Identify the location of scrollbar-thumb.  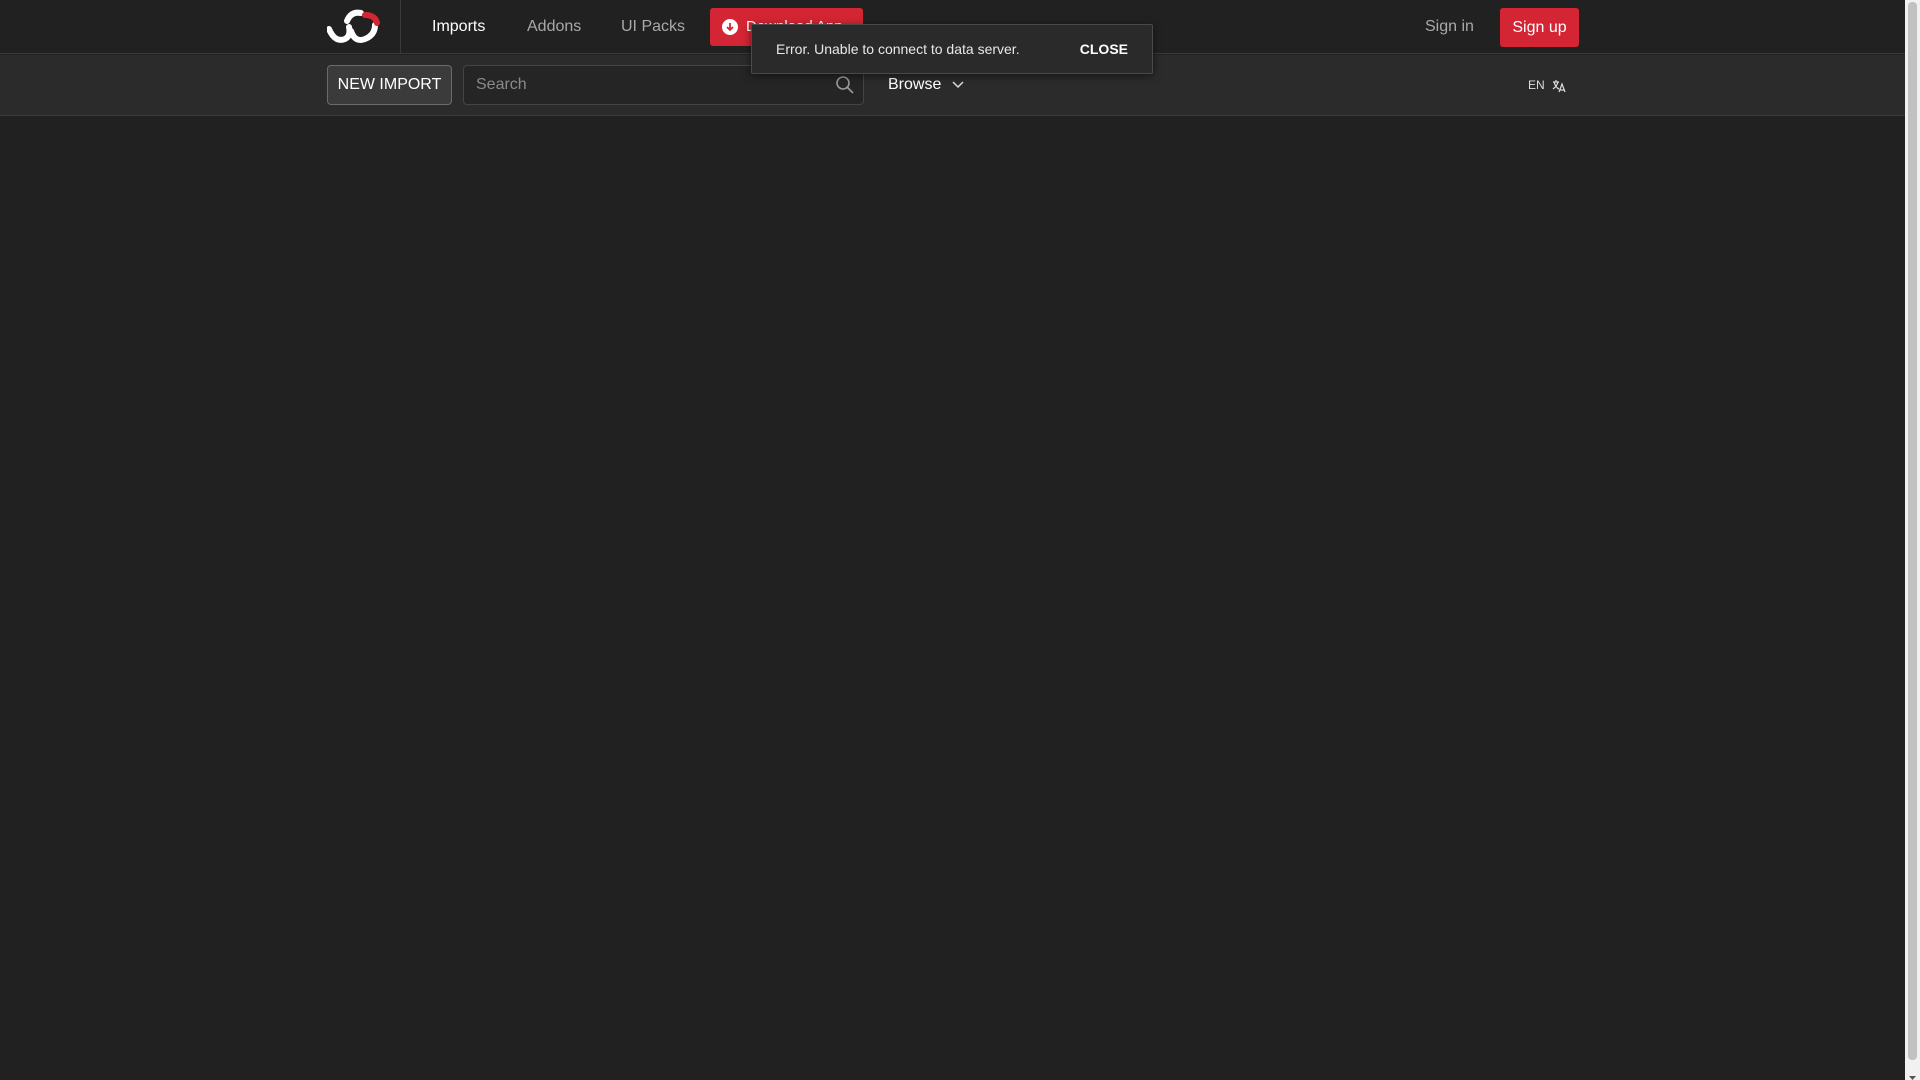
(1912, 531).